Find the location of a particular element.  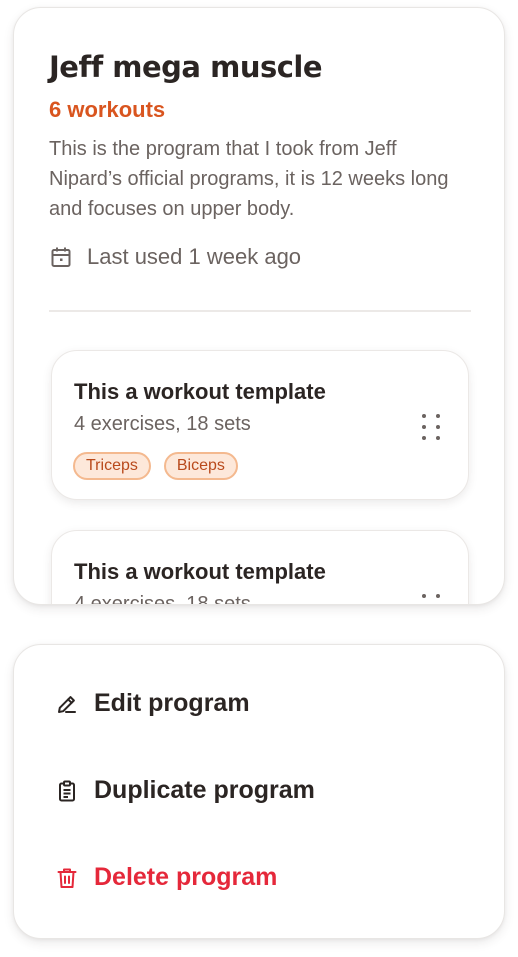

pencil-icon is located at coordinates (67, 704).